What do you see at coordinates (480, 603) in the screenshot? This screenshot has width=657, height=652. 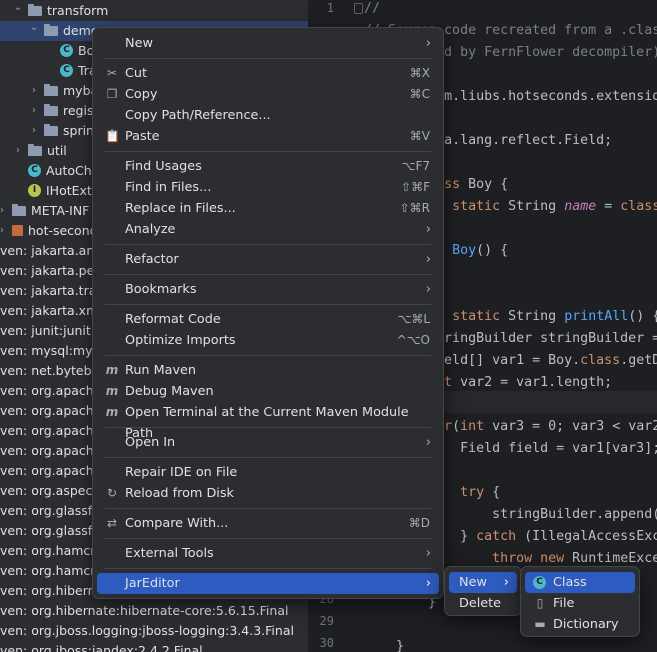 I see `menu-item-label: Delete` at bounding box center [480, 603].